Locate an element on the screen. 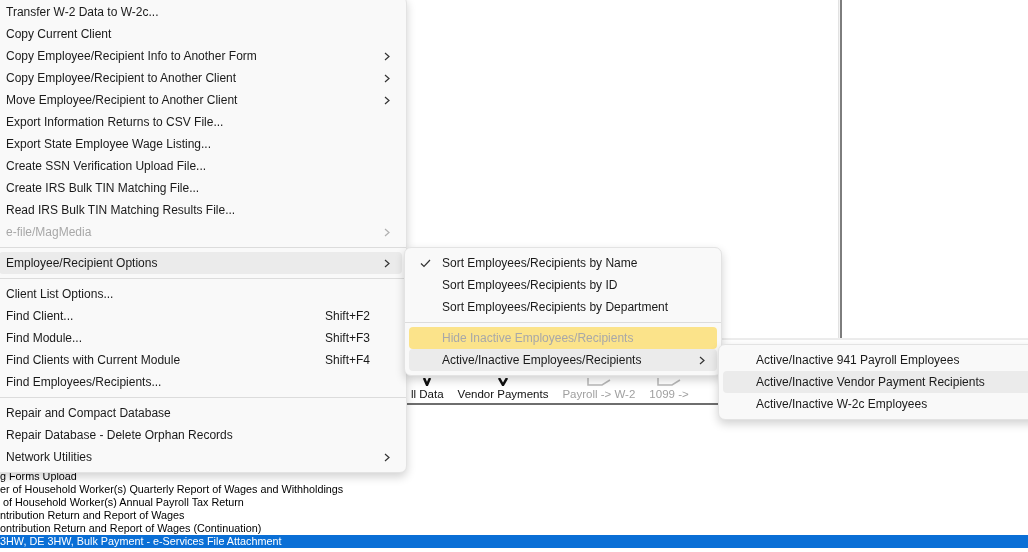 The width and height of the screenshot is (1028, 552). form-list-item: of Household Worker(s) Annual Payroll Tax Return is located at coordinates (514, 502).